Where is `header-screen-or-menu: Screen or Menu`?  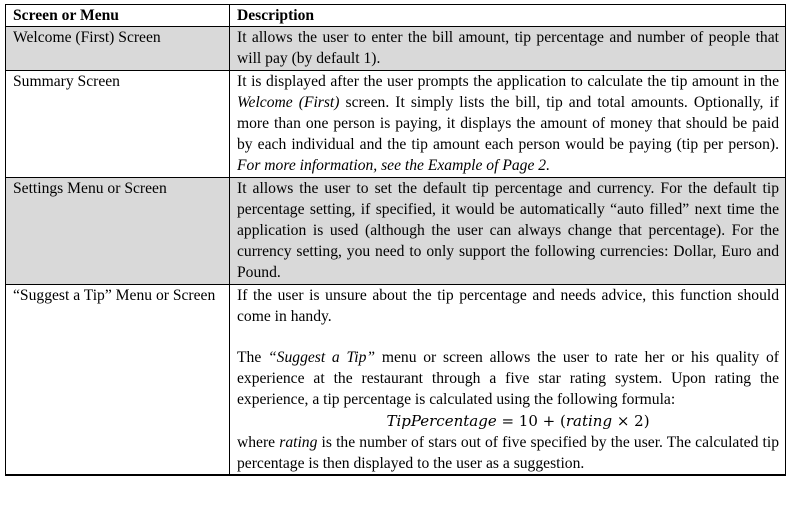 header-screen-or-menu: Screen or Menu is located at coordinates (117, 15).